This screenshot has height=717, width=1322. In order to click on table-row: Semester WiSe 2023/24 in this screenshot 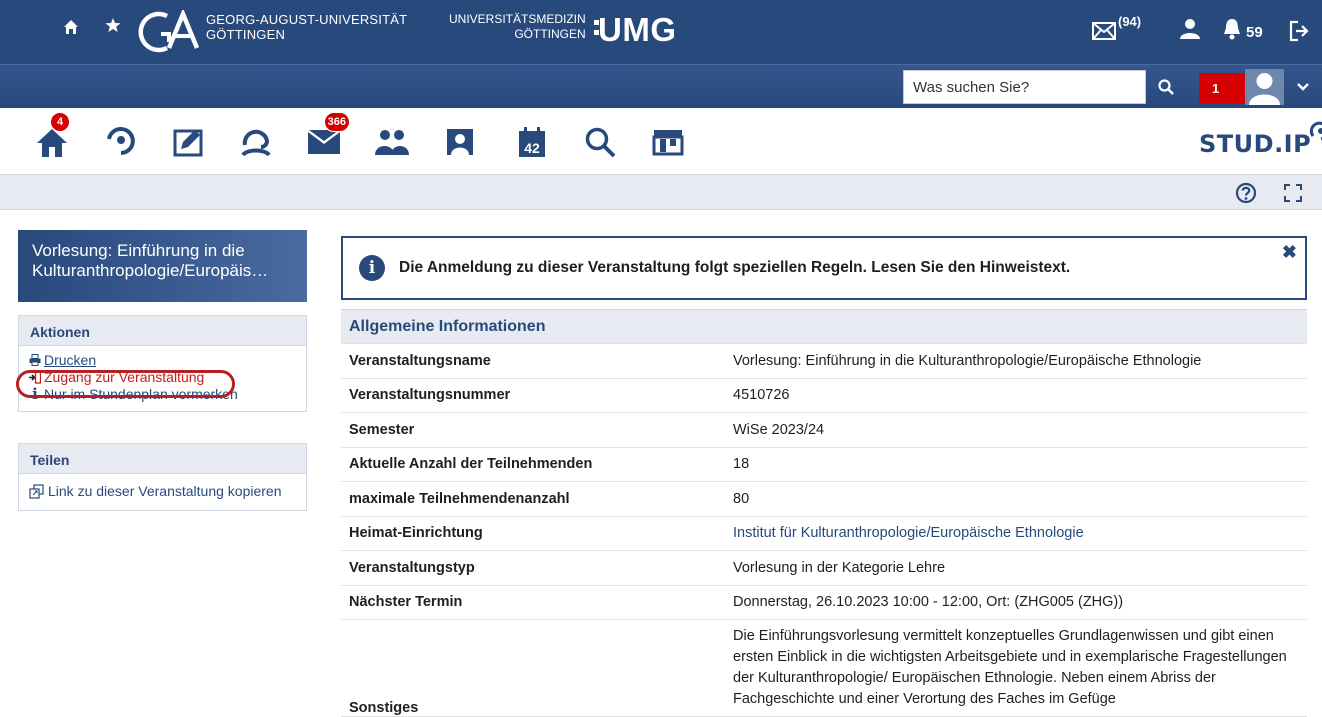, I will do `click(824, 430)`.